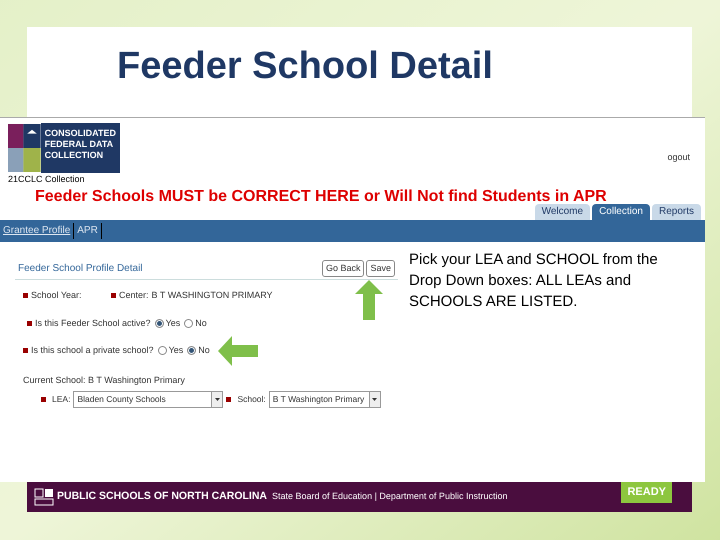 The height and width of the screenshot is (540, 720). Describe the element at coordinates (343, 268) in the screenshot. I see `form-button: Go Back` at that location.